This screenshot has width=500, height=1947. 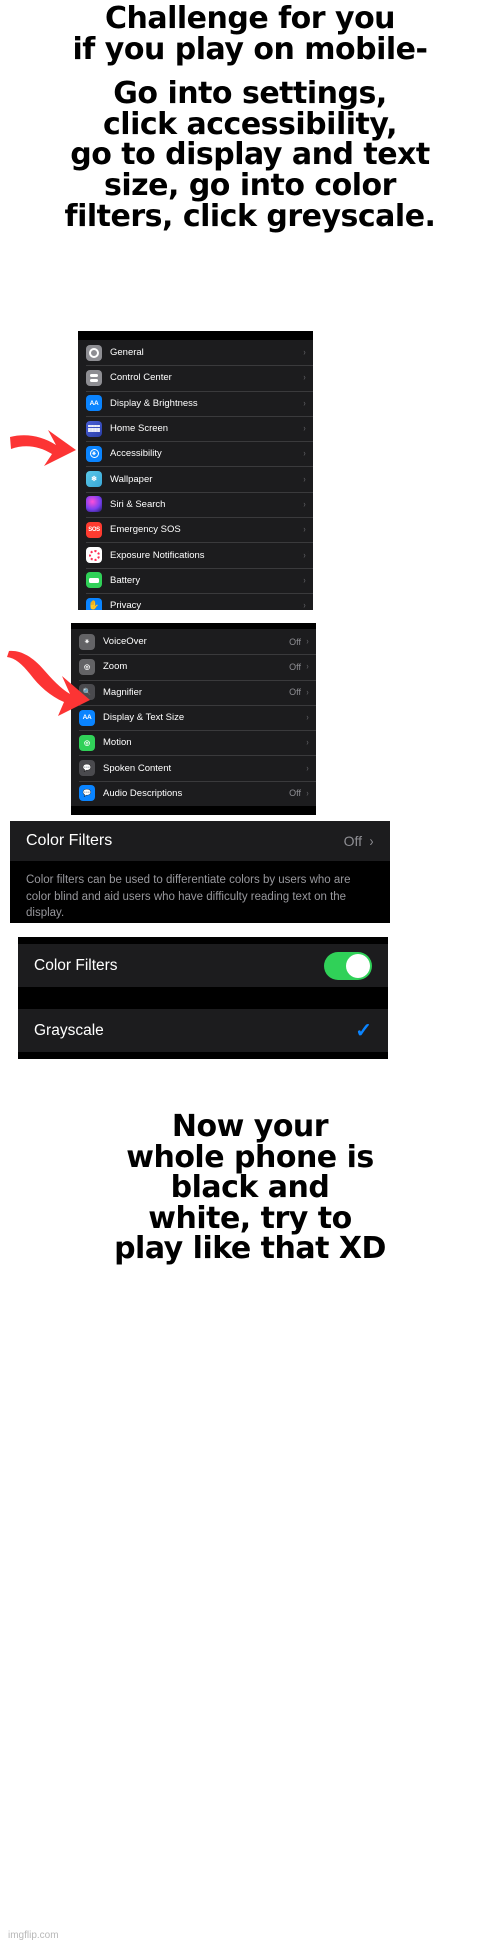 What do you see at coordinates (94, 504) in the screenshot?
I see `siri-icon` at bounding box center [94, 504].